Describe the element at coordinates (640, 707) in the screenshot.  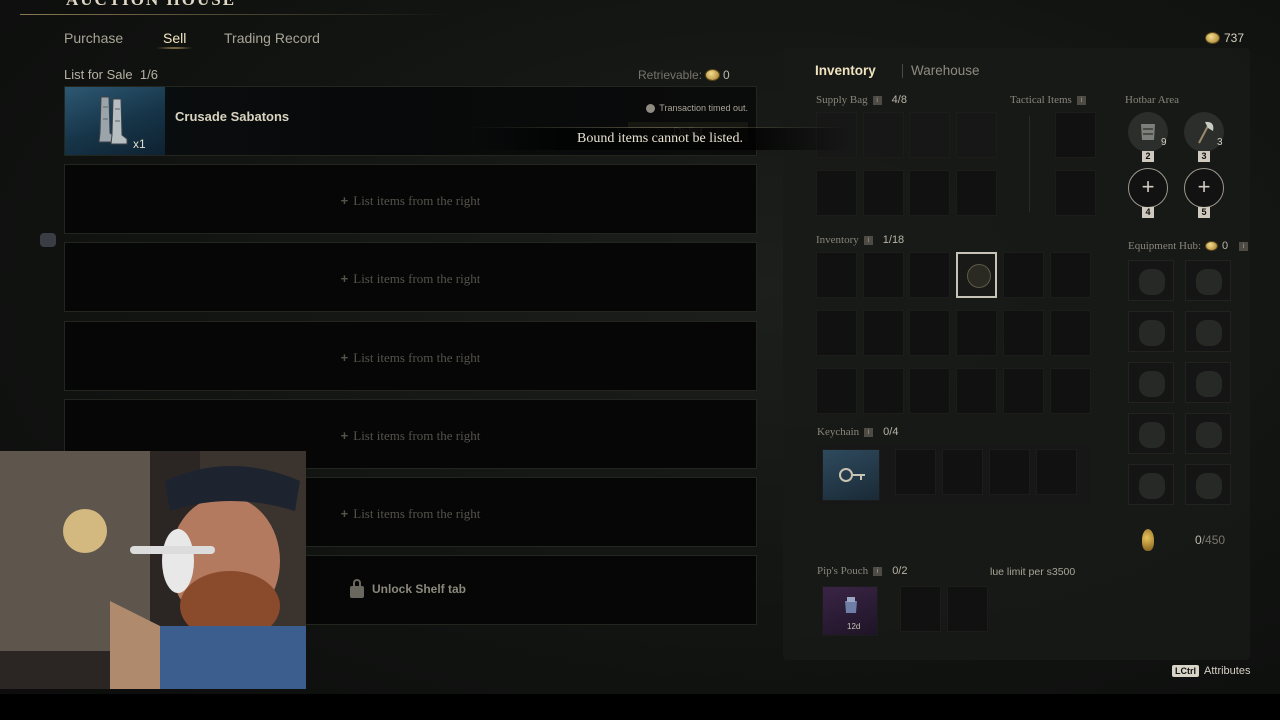
I see `bottom-letterbox` at that location.